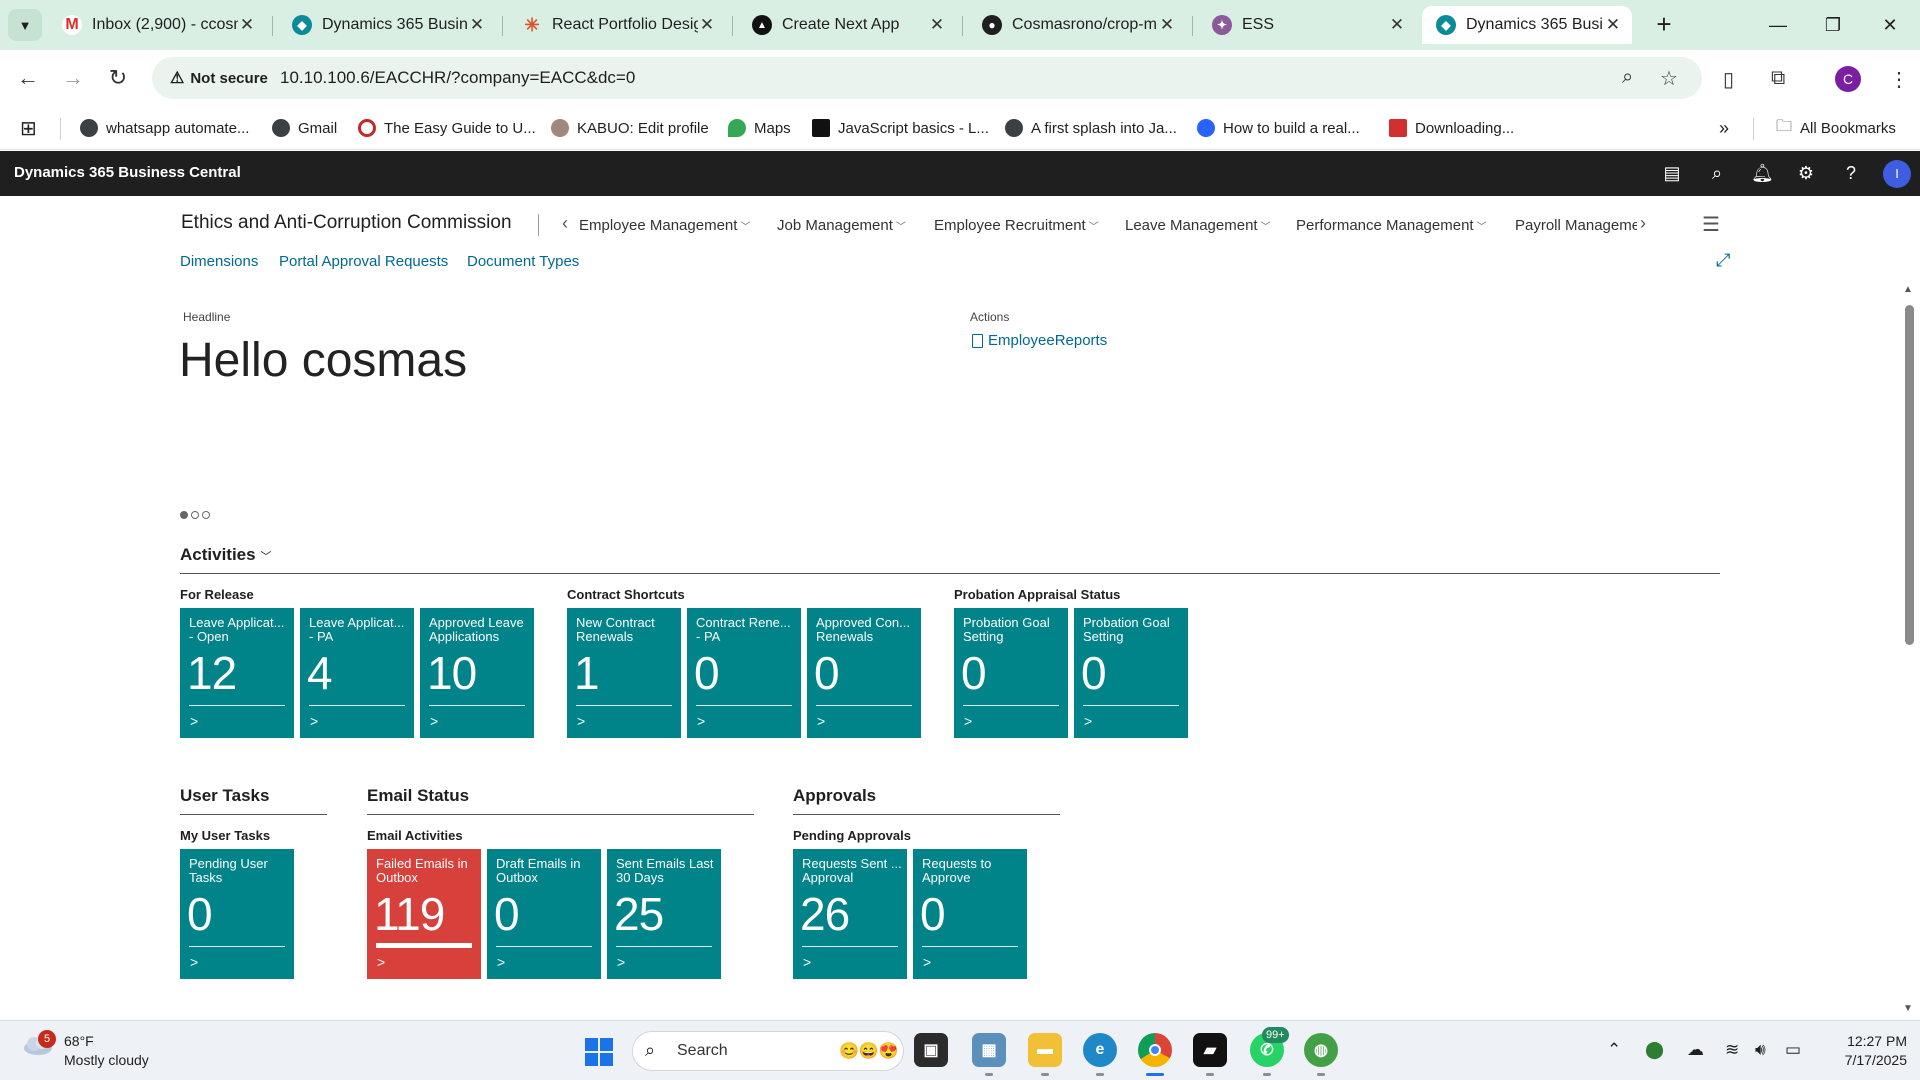 The width and height of the screenshot is (1920, 1080). Describe the element at coordinates (1391, 225) in the screenshot. I see `nav-performance-management: Performance Management ﹀` at that location.